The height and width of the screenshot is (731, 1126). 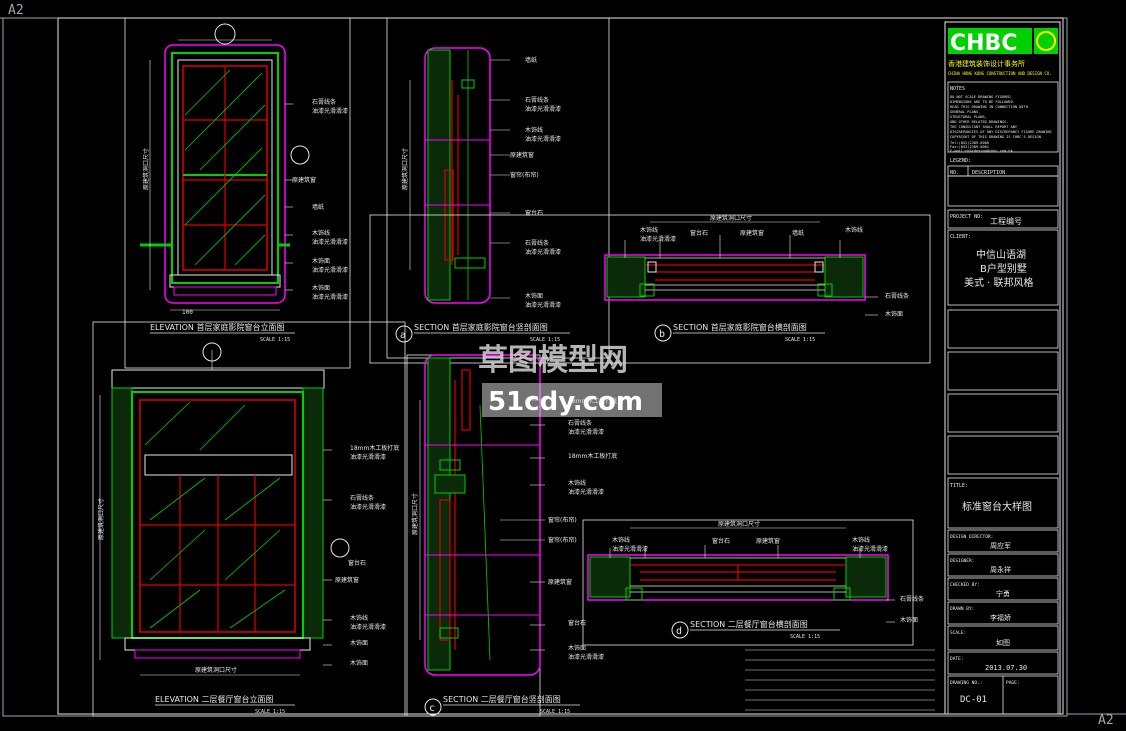 What do you see at coordinates (537, 100) in the screenshot?
I see `note-2b: 石膏线条` at bounding box center [537, 100].